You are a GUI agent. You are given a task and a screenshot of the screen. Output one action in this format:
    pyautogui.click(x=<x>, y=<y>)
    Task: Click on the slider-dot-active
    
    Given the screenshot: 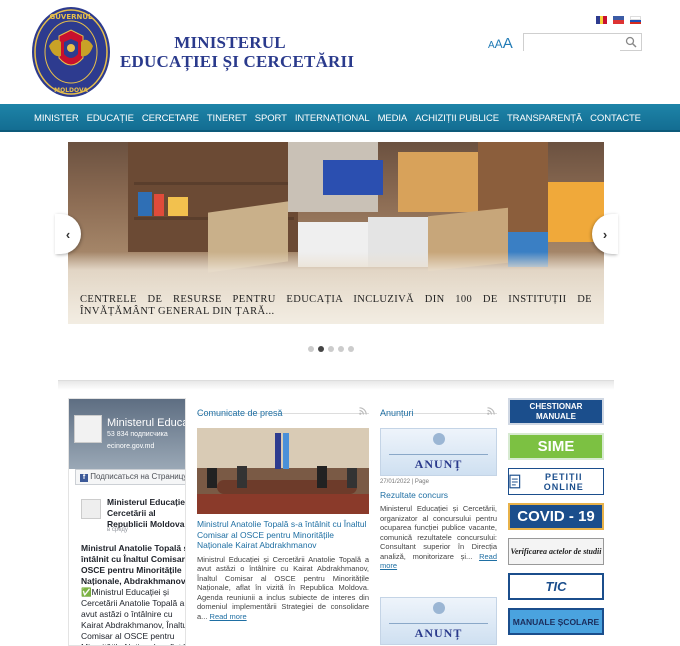 What is the action you would take?
    pyautogui.click(x=321, y=349)
    